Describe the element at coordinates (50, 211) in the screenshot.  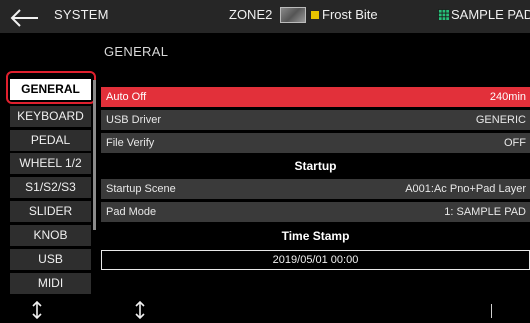
I see `menu-item-slider: SLIDER` at that location.